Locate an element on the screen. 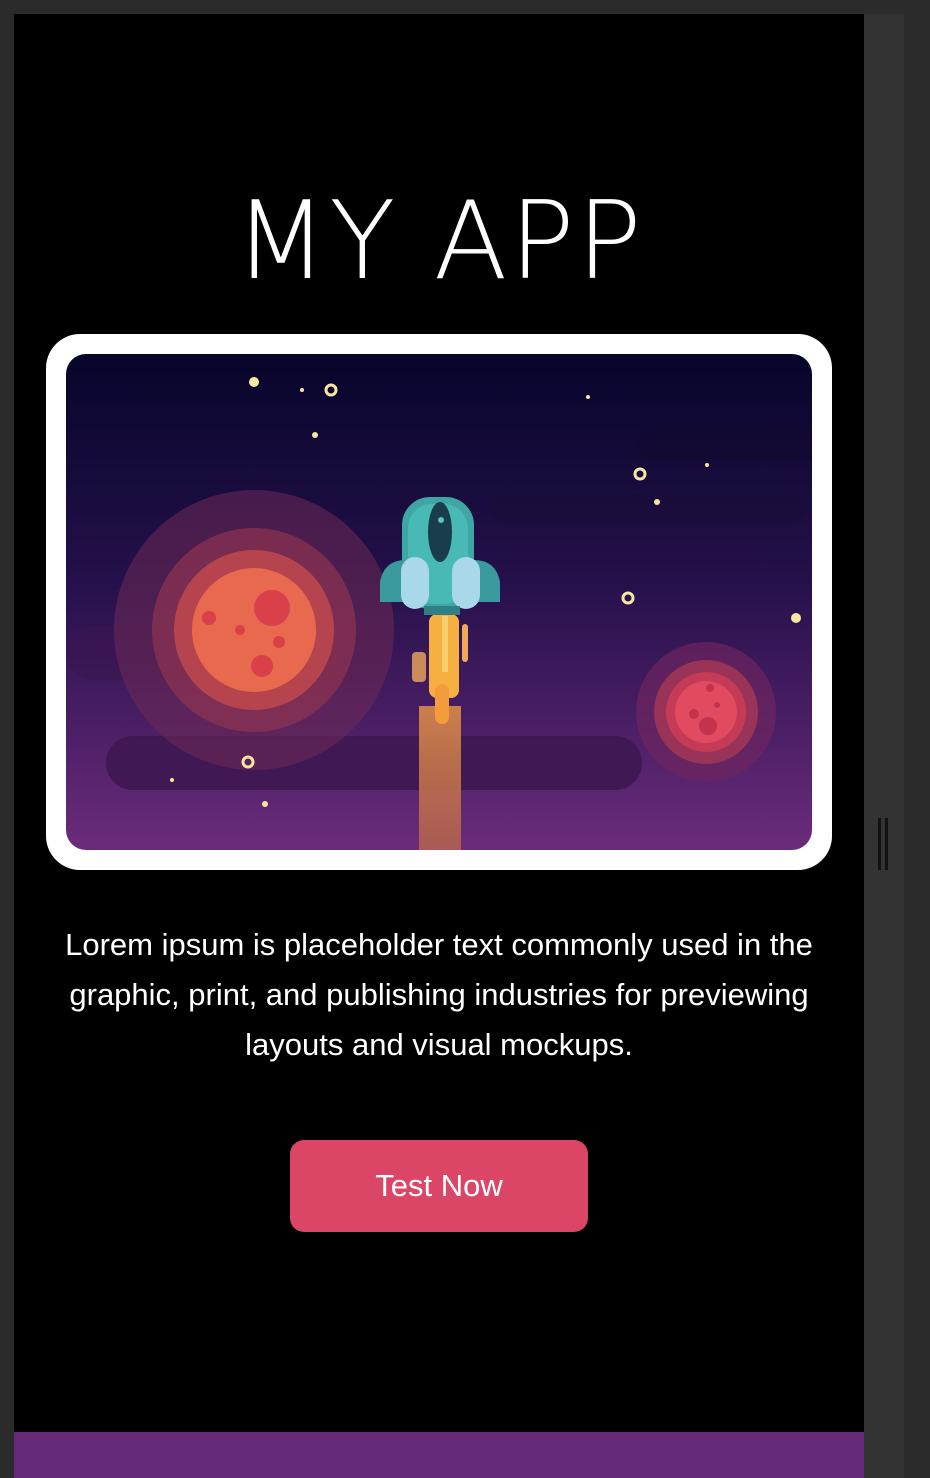 The height and width of the screenshot is (1478, 930). window-edge is located at coordinates (917, 739).